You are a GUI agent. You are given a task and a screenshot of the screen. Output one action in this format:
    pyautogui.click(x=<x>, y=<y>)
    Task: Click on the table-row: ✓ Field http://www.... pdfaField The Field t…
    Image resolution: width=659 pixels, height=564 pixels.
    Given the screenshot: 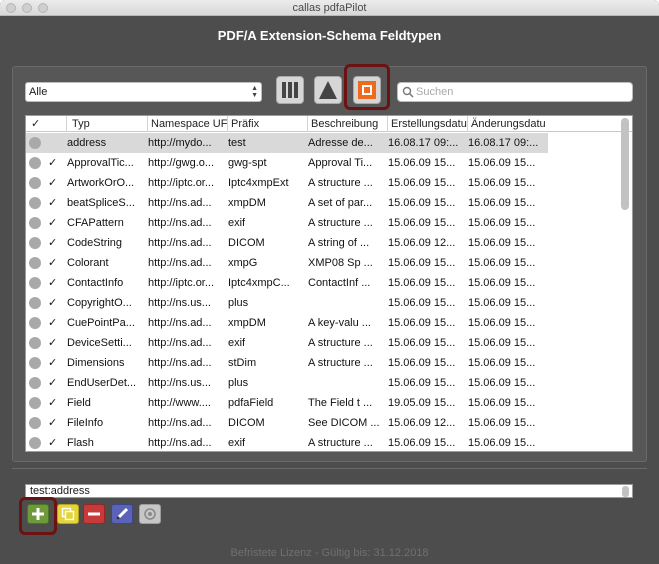 What is the action you would take?
    pyautogui.click(x=287, y=403)
    